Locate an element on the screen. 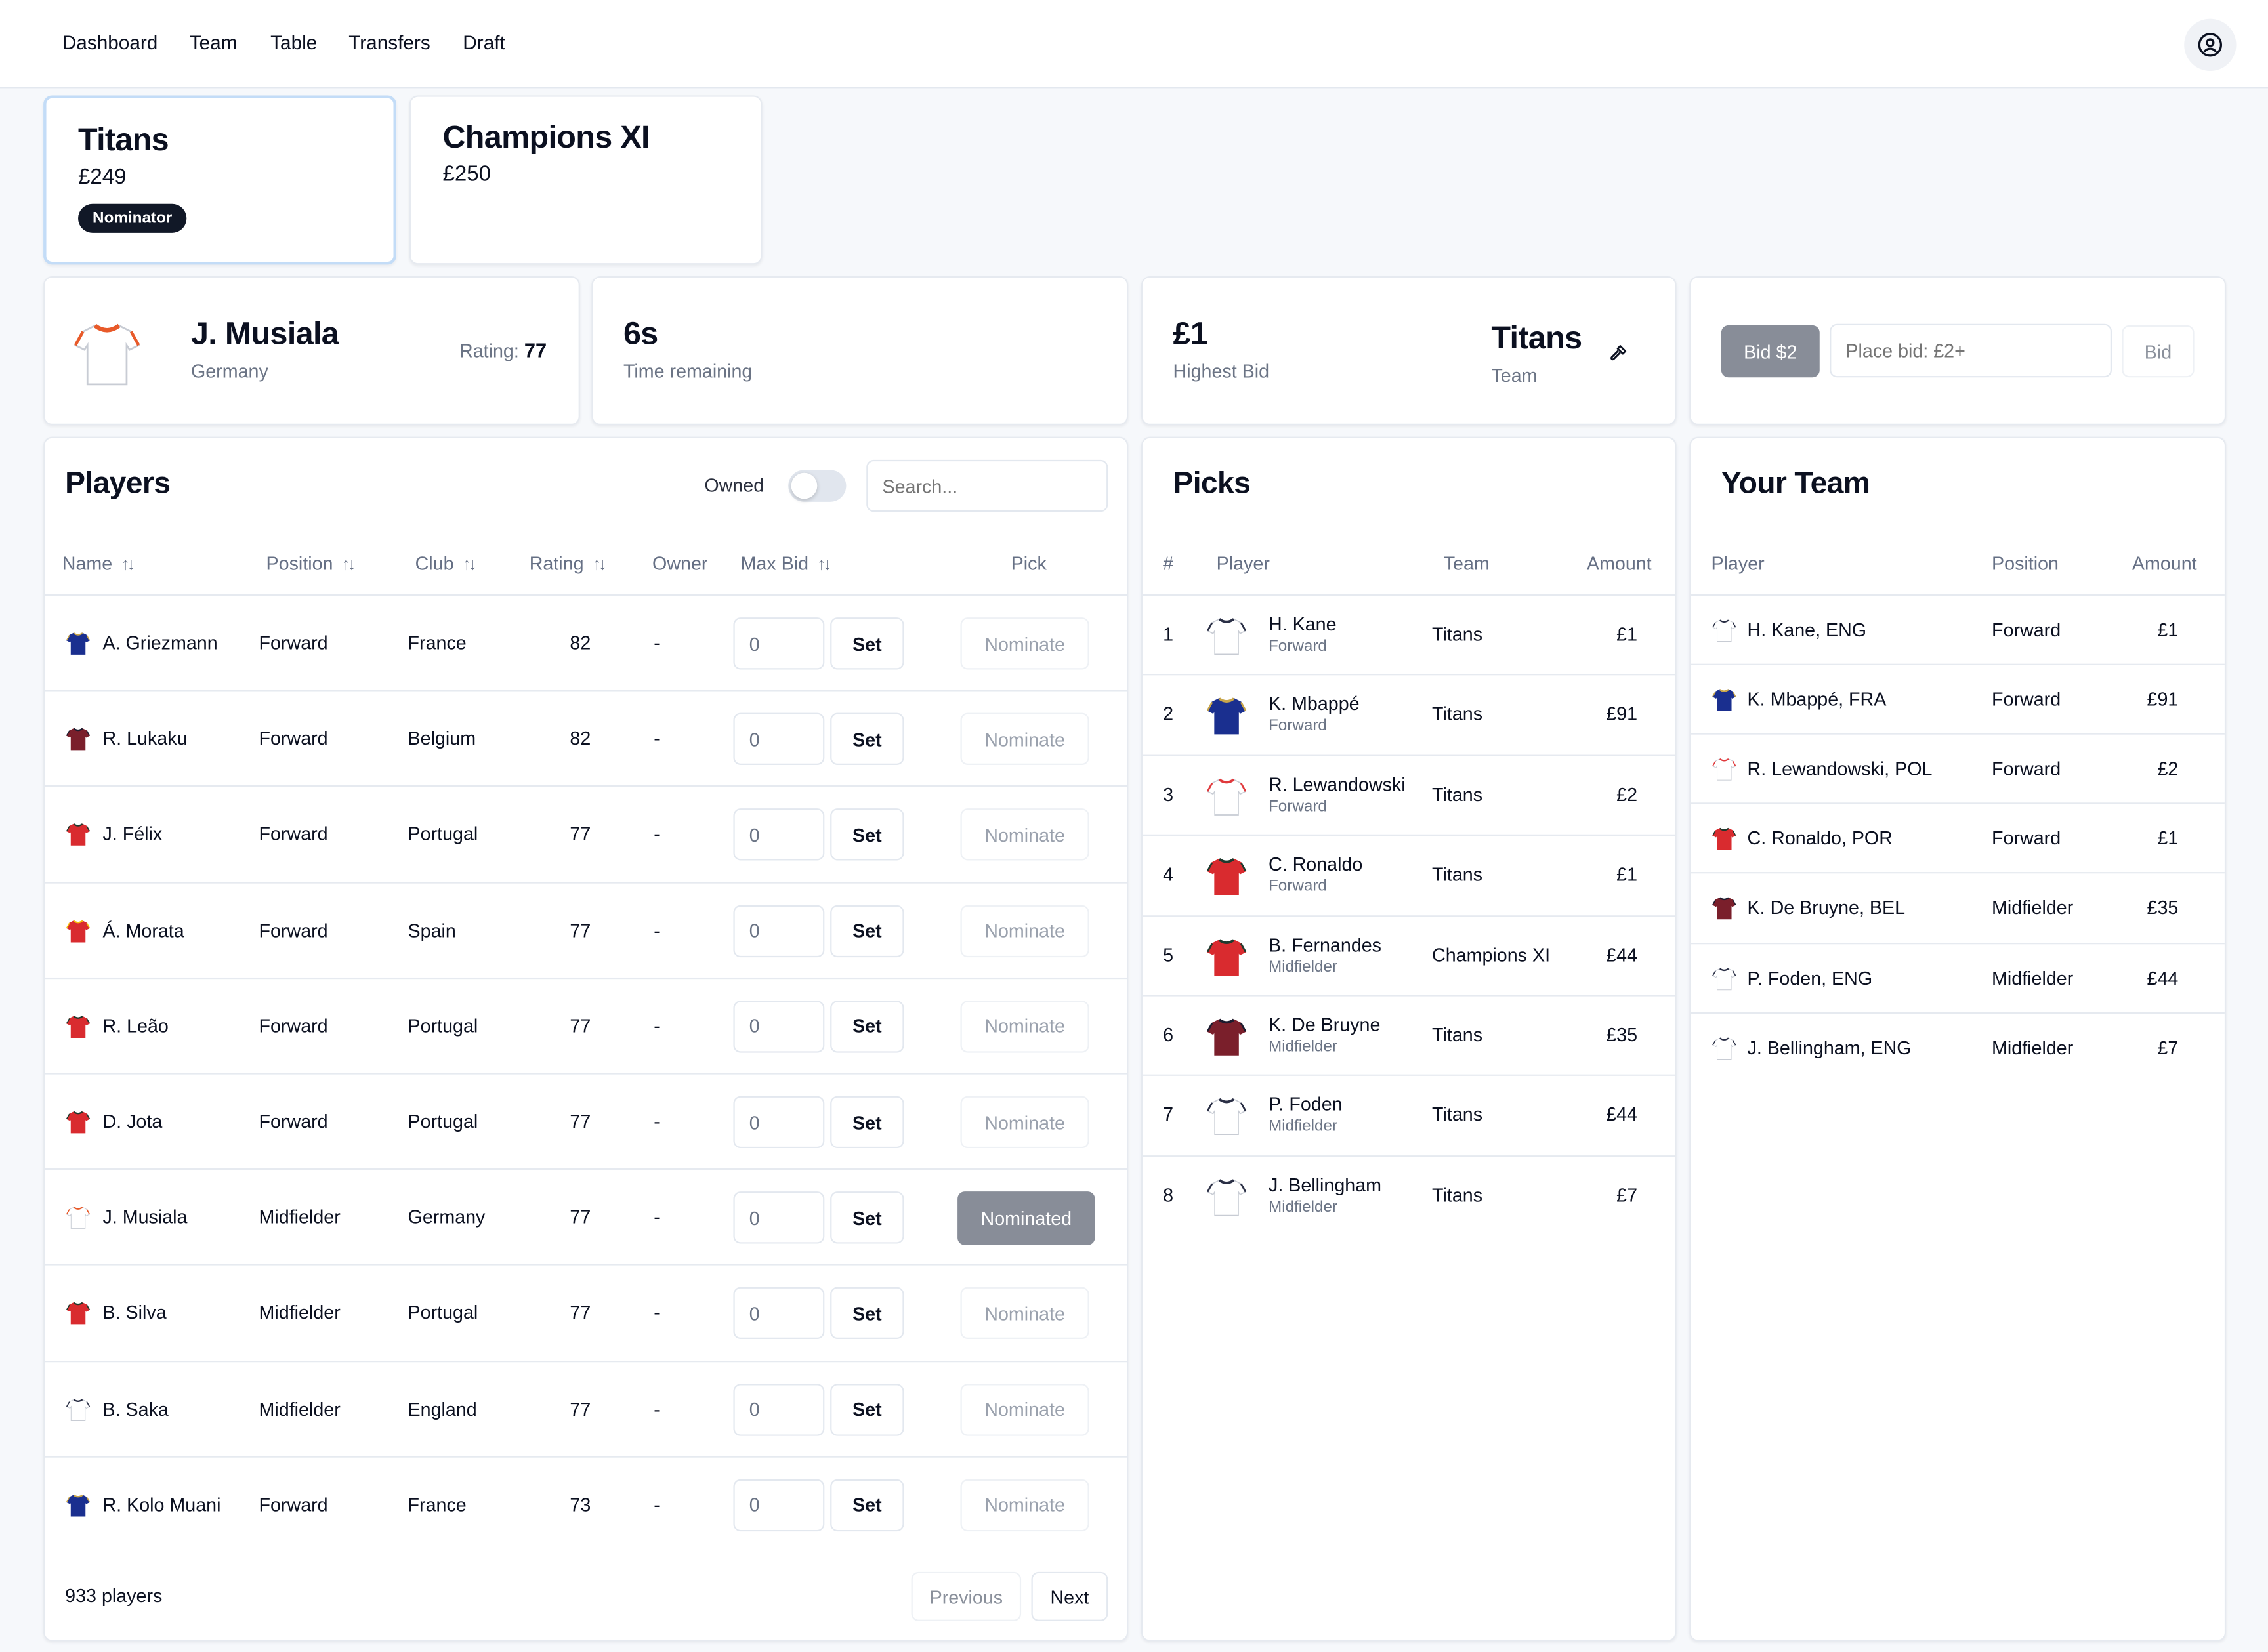 This screenshot has width=2268, height=1652. timer-label: Time remaining is located at coordinates (688, 371).